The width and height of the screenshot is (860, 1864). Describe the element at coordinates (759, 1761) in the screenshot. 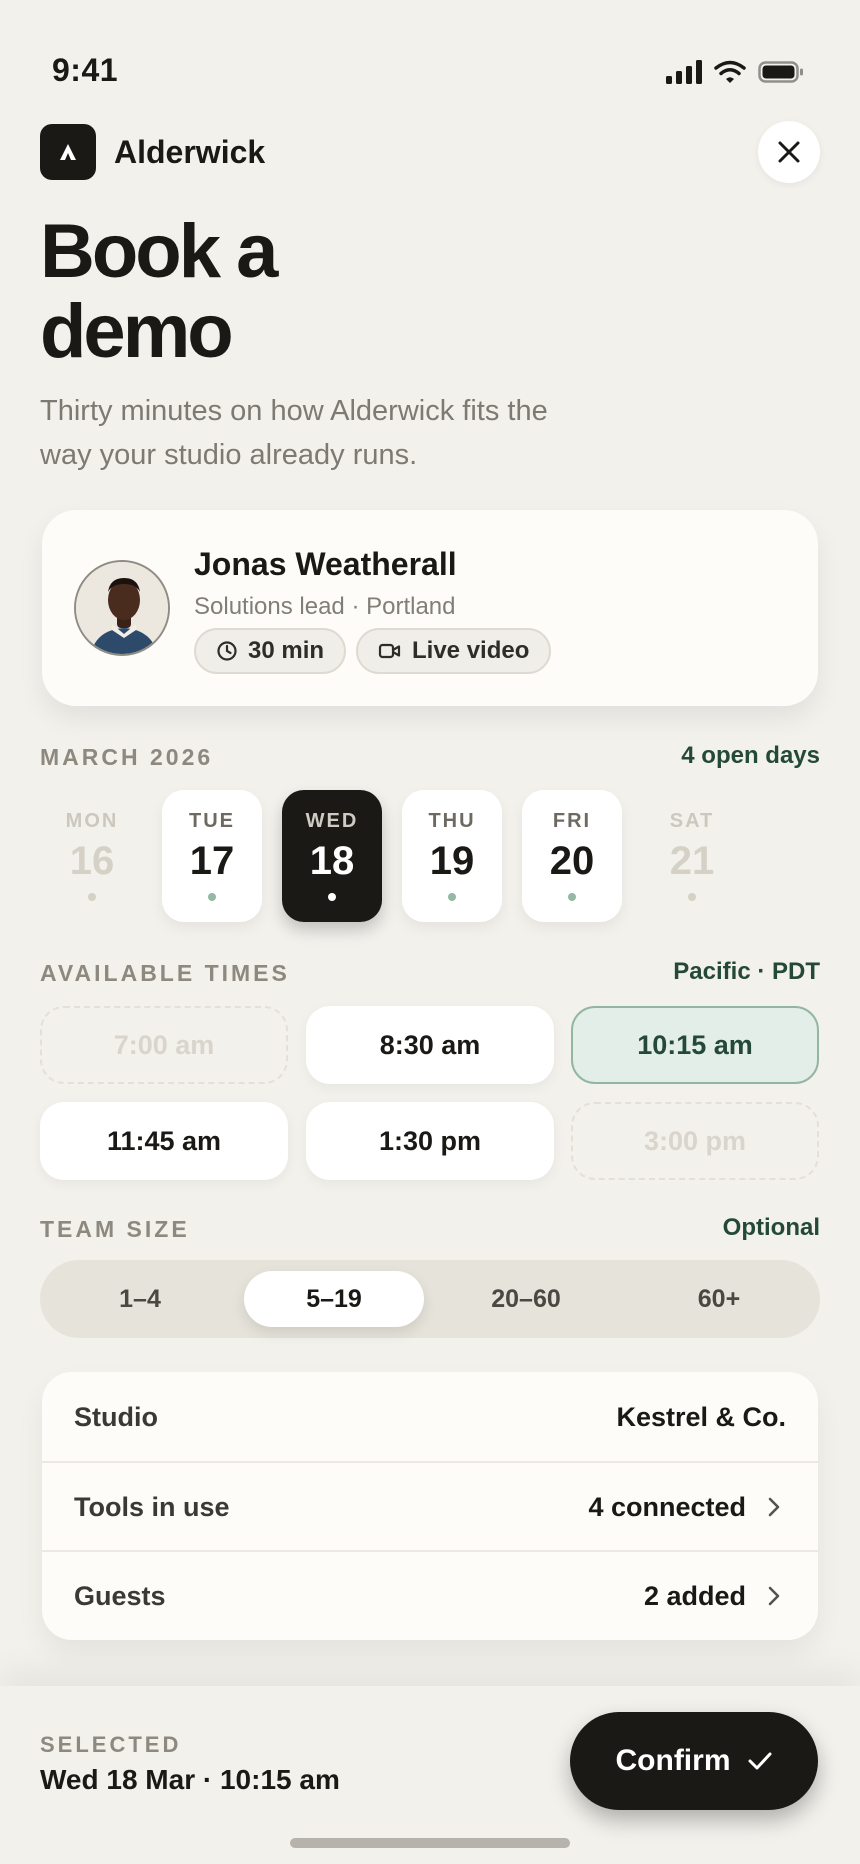

I see `checkmark-icon` at that location.